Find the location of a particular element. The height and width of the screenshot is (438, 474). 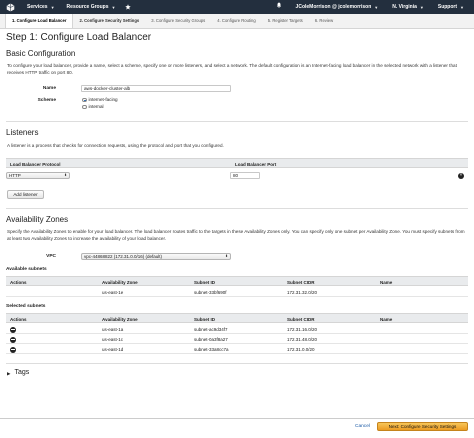

support-menu: Support ▼ is located at coordinates (451, 7).